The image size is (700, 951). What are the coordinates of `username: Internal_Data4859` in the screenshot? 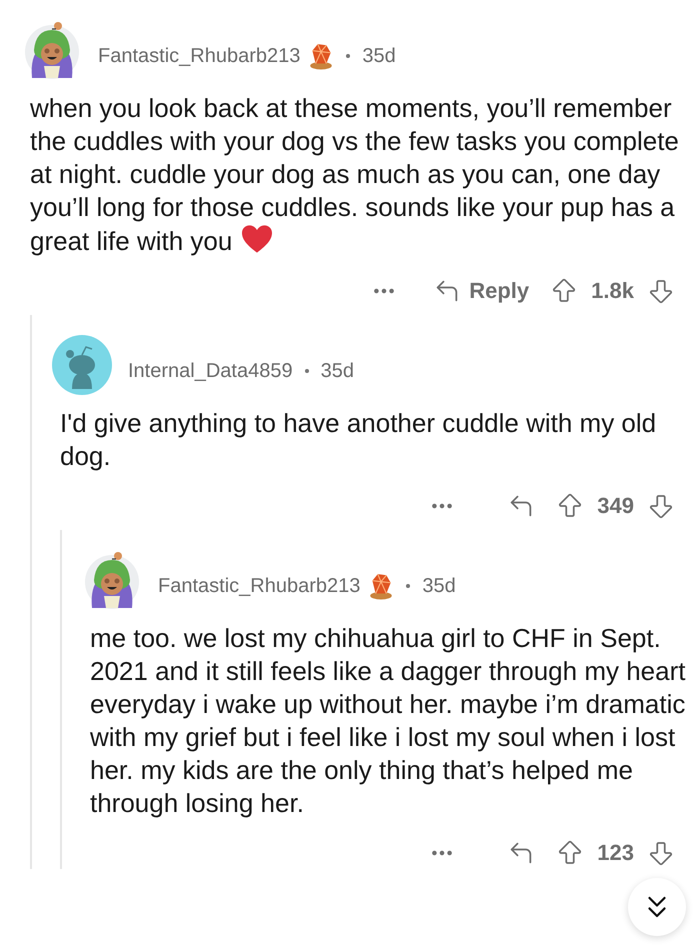 It's located at (210, 371).